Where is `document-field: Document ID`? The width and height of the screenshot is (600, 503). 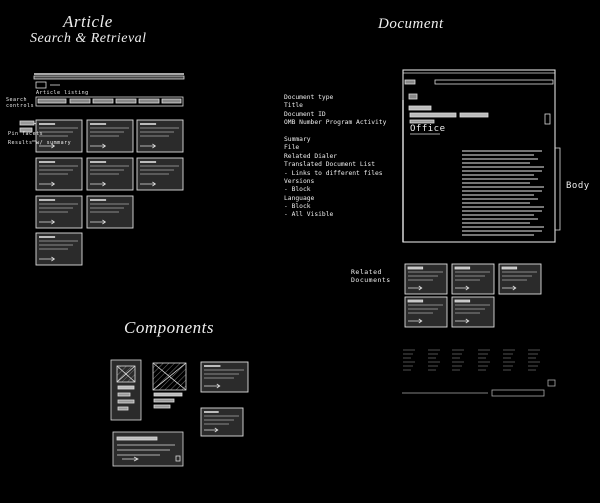
document-field: Document ID is located at coordinates (305, 114).